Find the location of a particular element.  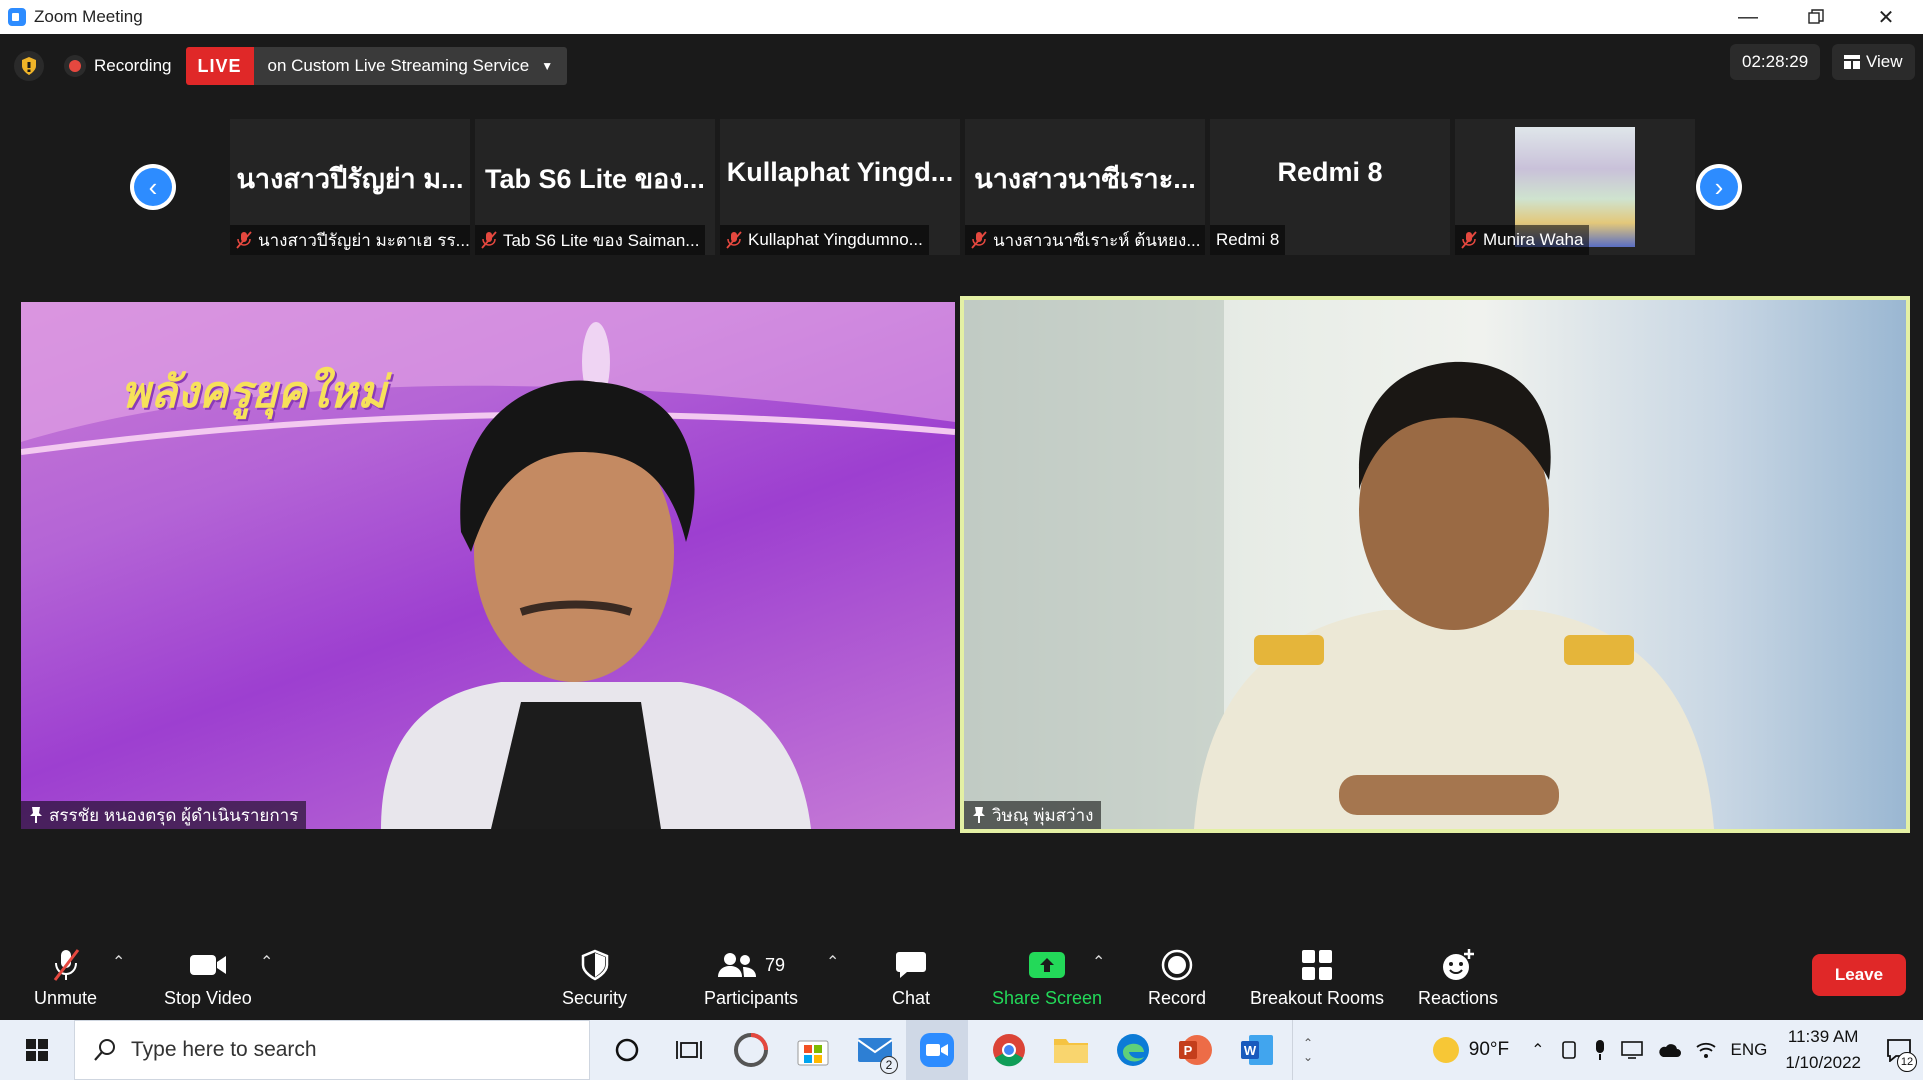

powerpoint-icon: P is located at coordinates (1195, 1050).